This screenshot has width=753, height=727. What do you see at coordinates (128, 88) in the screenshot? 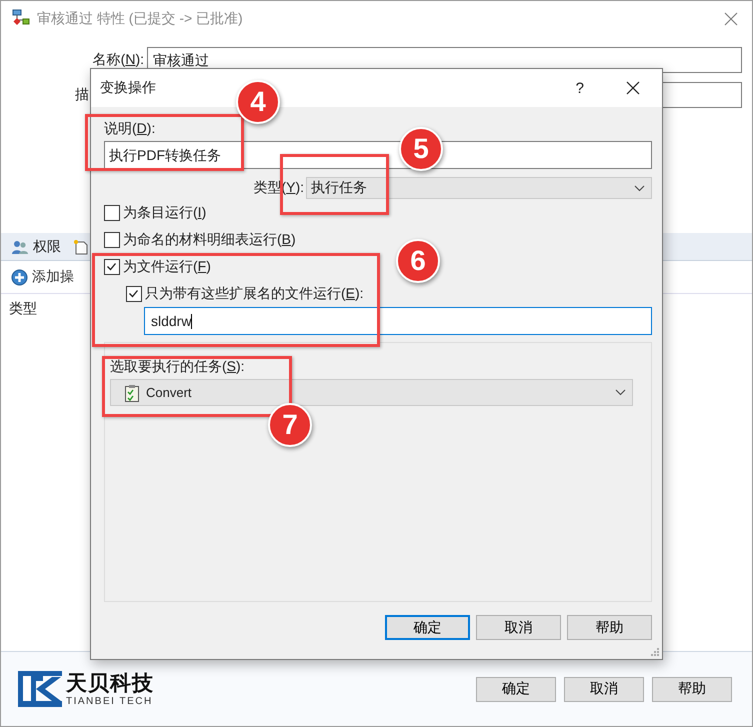
I see `dialog-title: 变换操作` at bounding box center [128, 88].